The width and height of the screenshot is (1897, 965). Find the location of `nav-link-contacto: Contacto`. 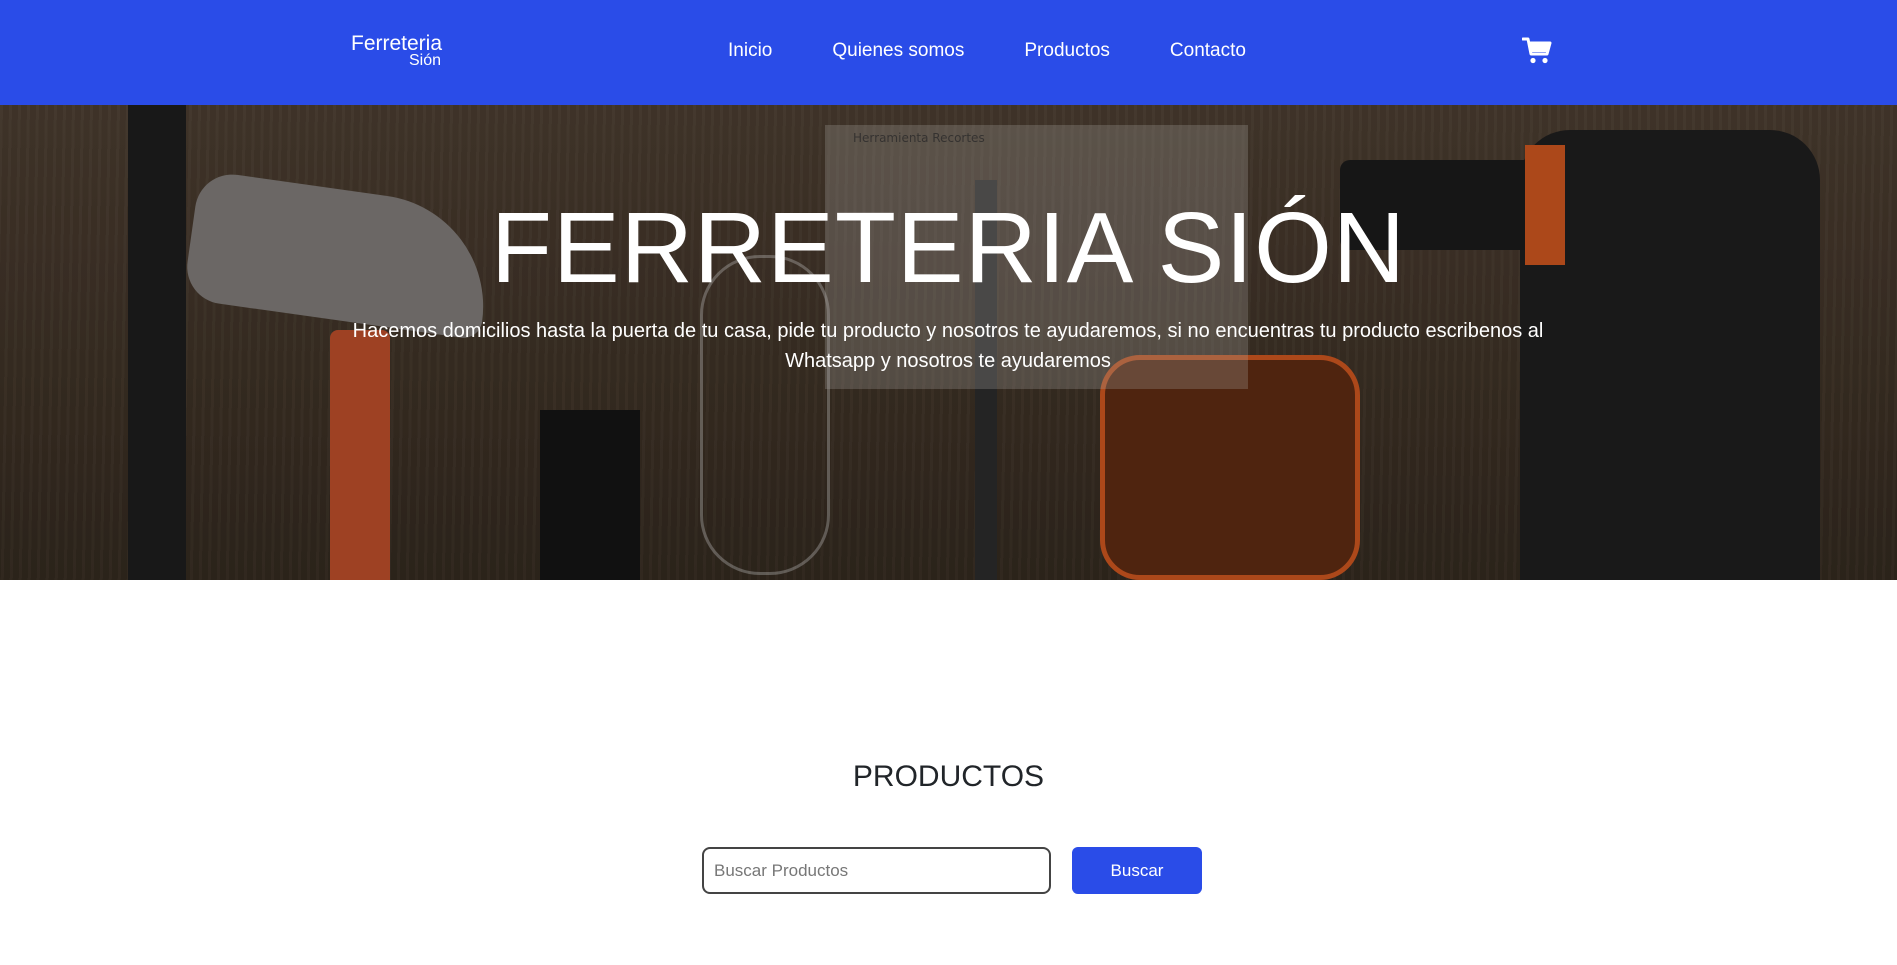

nav-link-contacto: Contacto is located at coordinates (1208, 51).